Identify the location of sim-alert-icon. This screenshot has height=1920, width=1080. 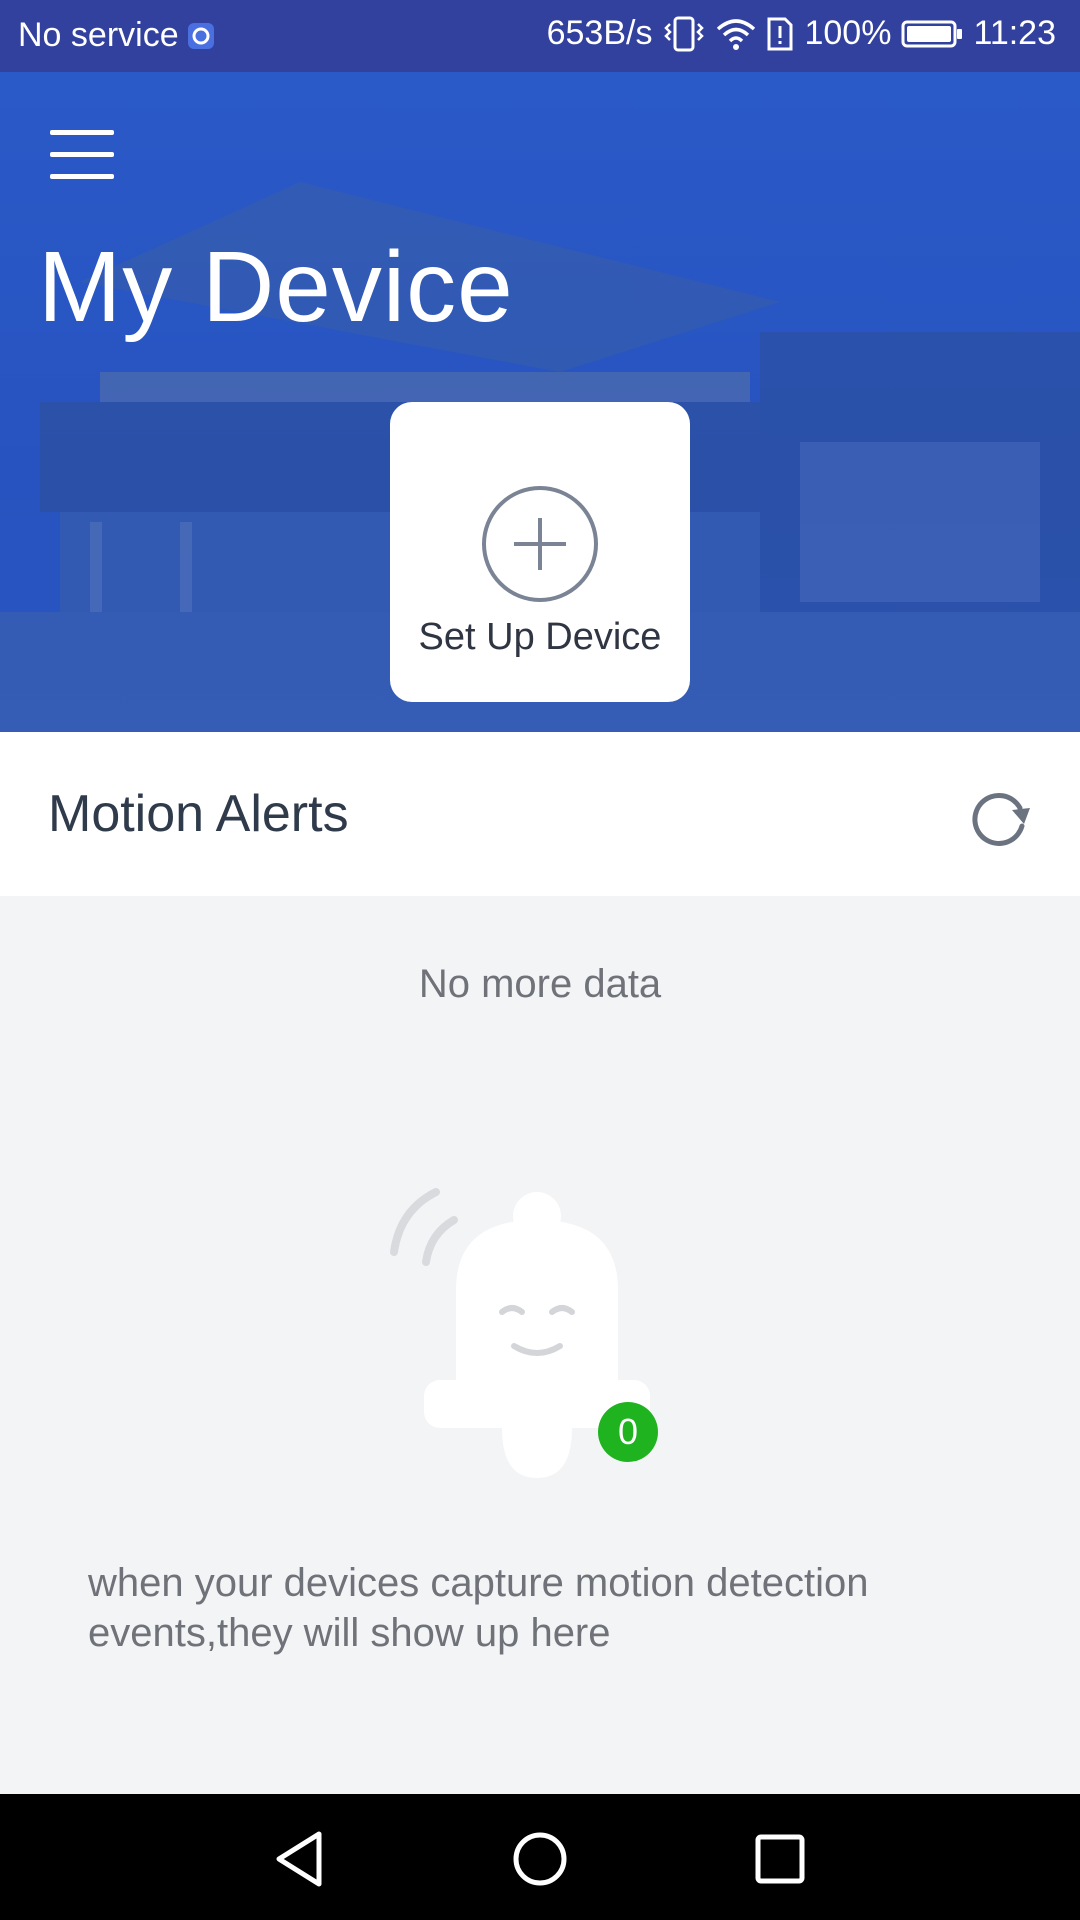
(780, 34).